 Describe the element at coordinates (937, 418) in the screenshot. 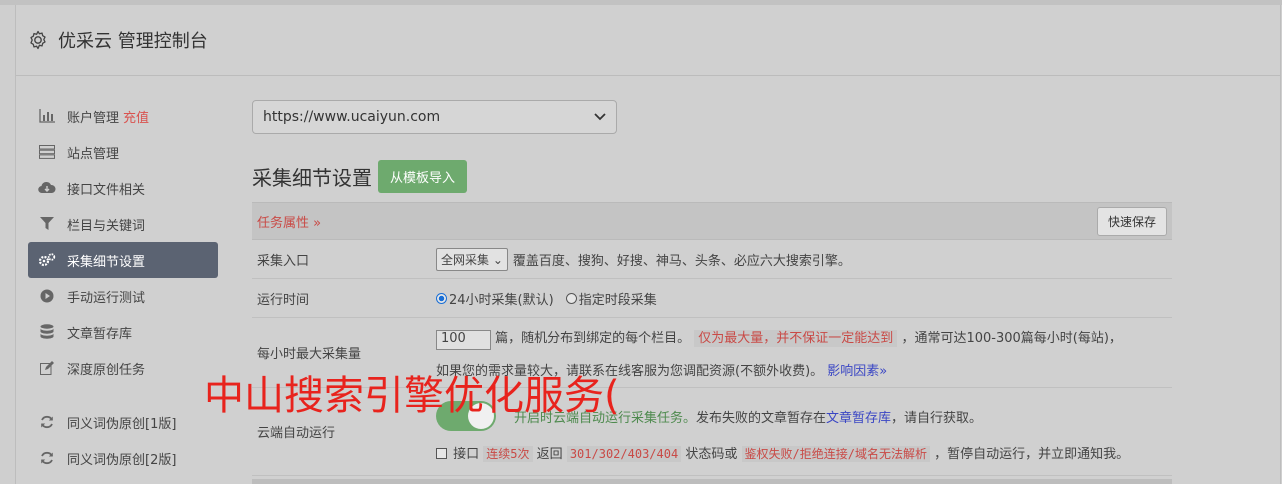

I see `cloud-run-text2: ，请自行获取。` at that location.